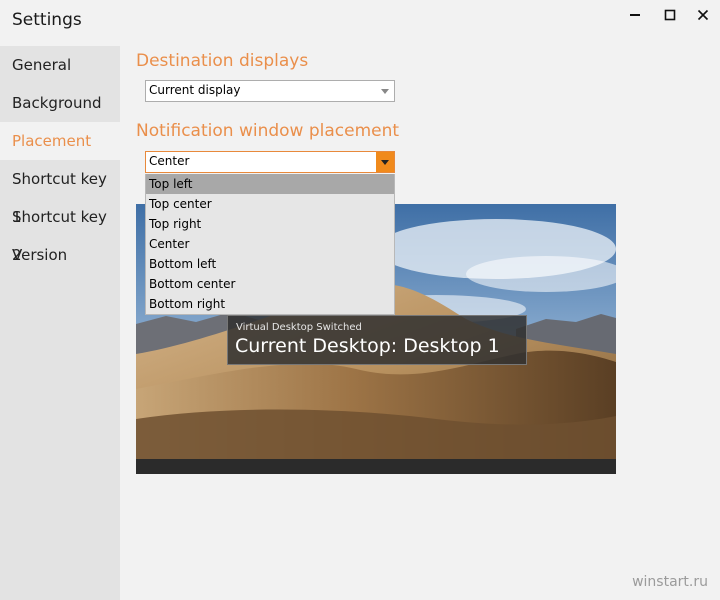 The width and height of the screenshot is (720, 600). I want to click on placement-option-top-right: Top right, so click(270, 224).